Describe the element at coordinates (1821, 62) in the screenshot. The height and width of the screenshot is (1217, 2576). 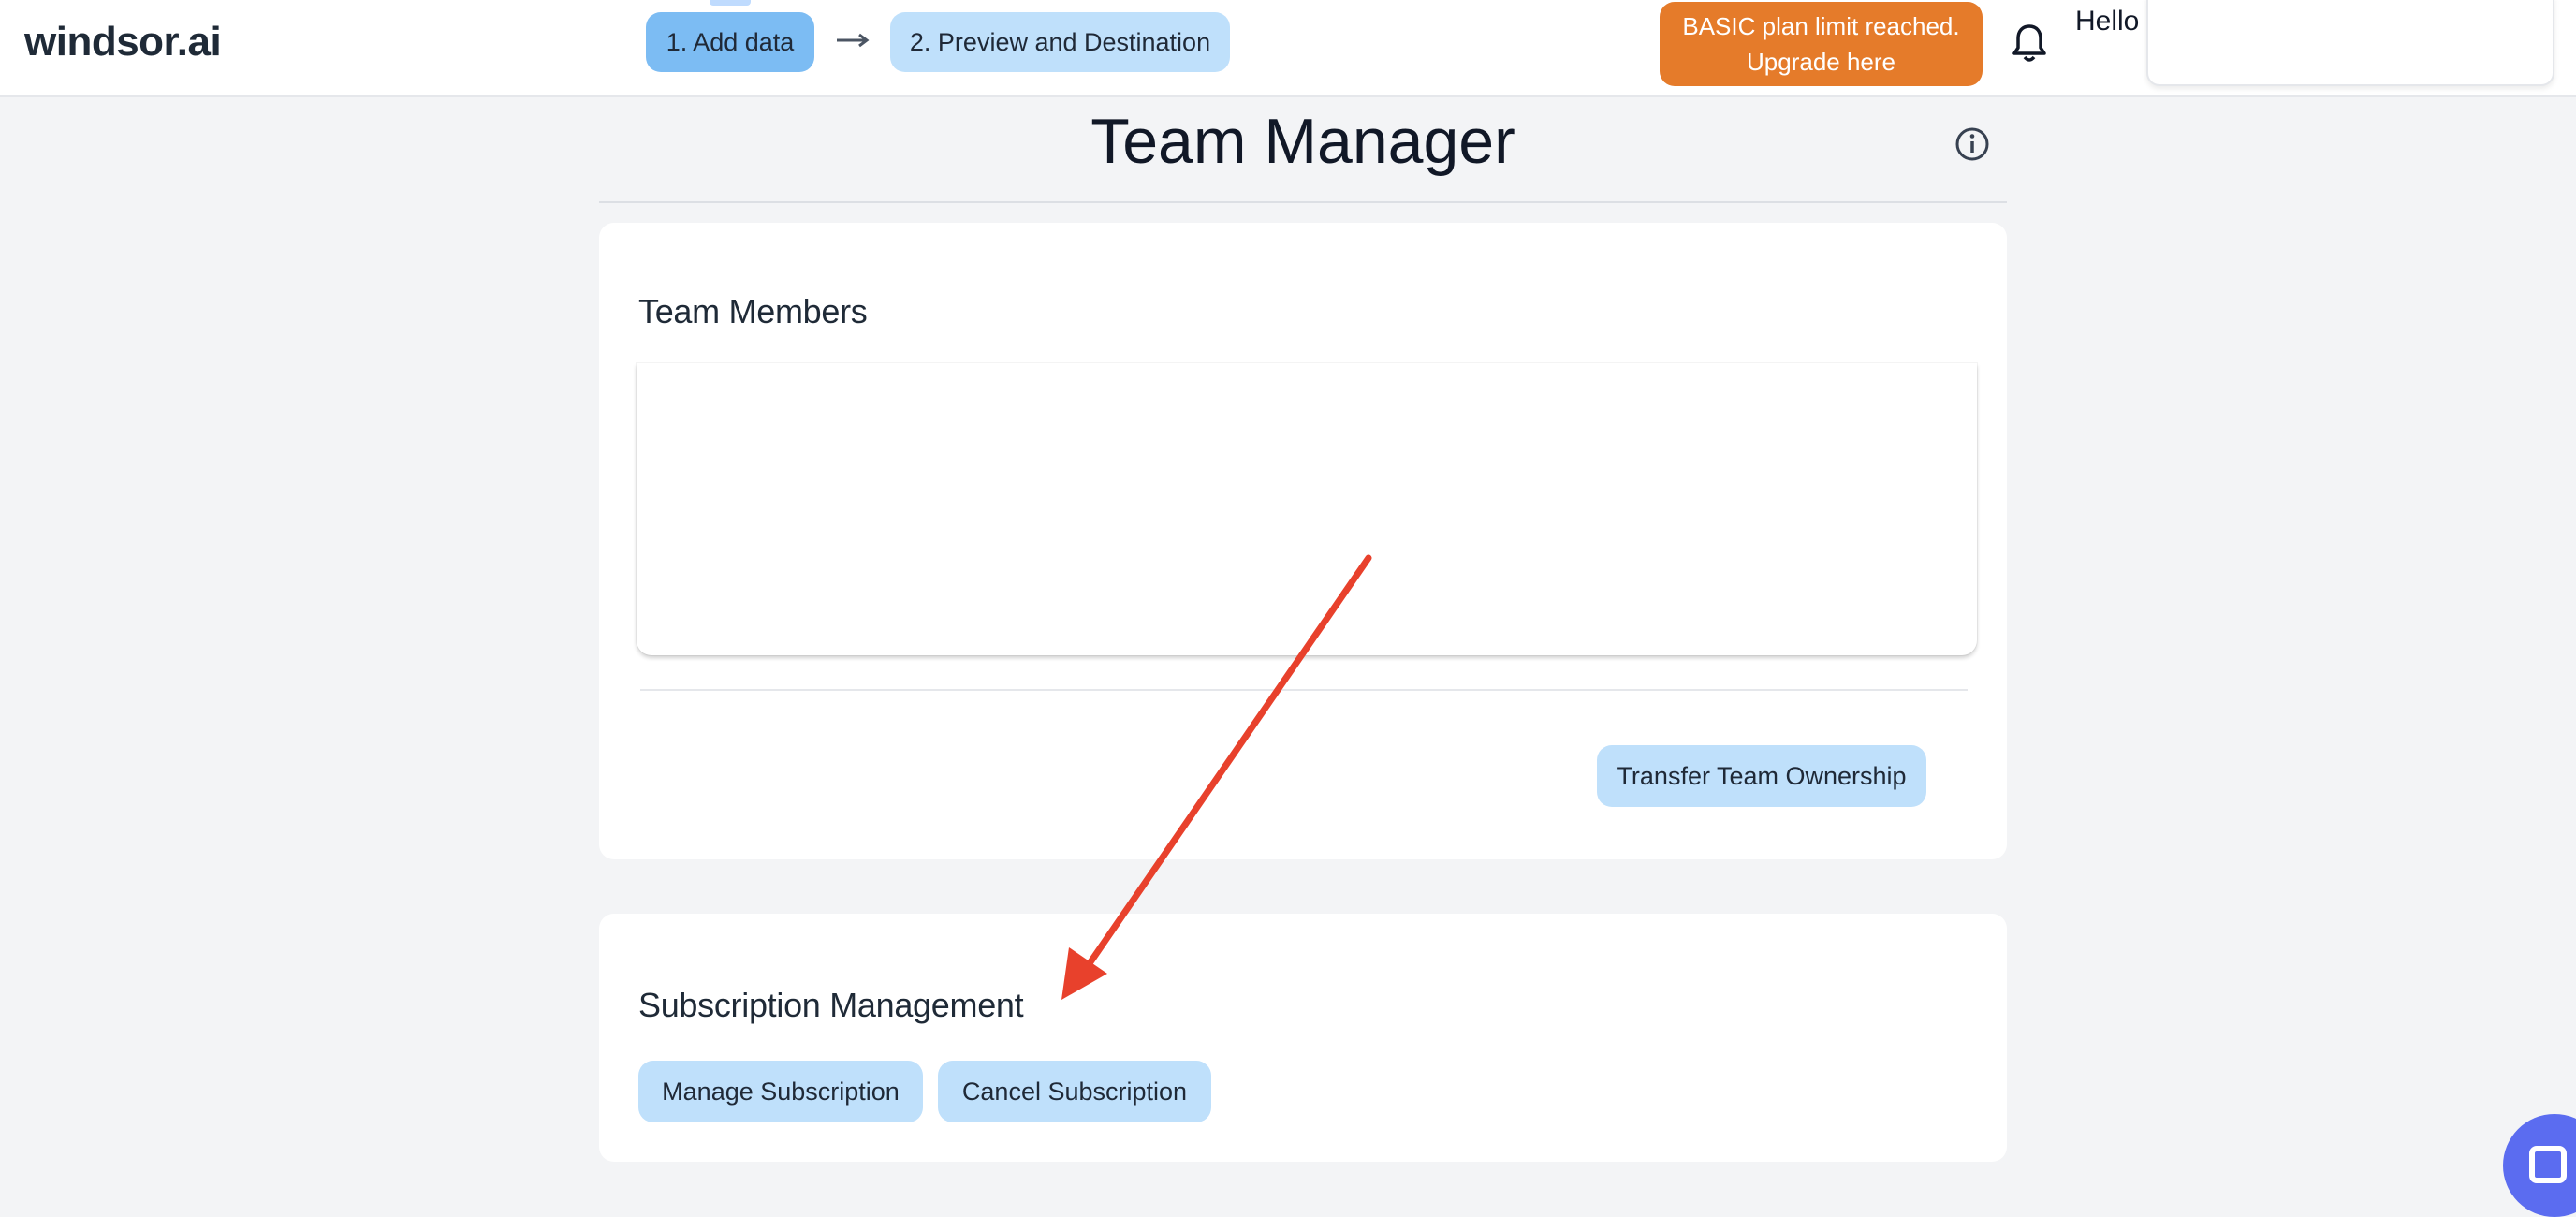
I see `upgrade-line-2: Upgrade here` at that location.